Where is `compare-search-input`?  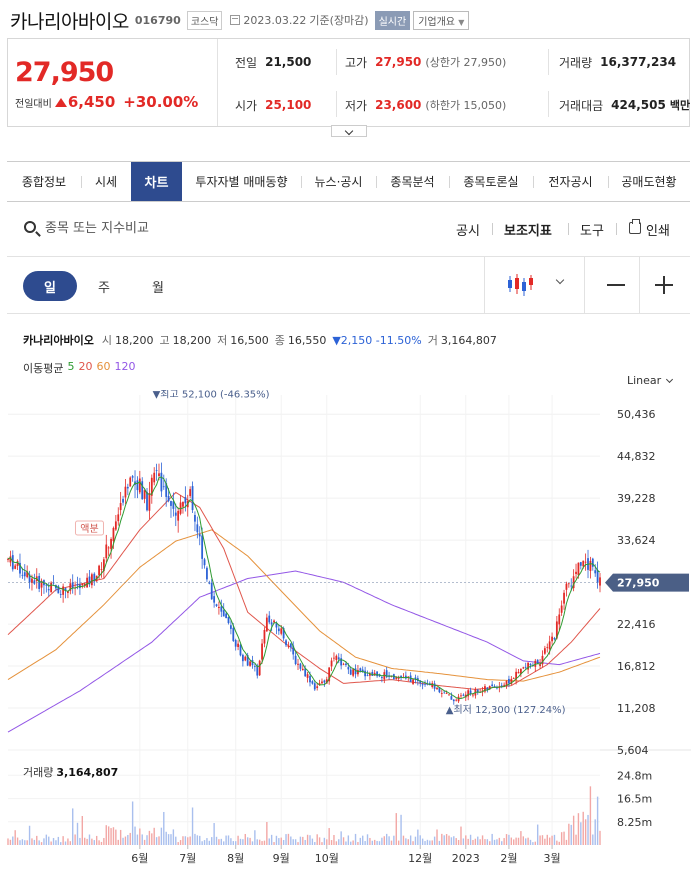 compare-search-input is located at coordinates (155, 228).